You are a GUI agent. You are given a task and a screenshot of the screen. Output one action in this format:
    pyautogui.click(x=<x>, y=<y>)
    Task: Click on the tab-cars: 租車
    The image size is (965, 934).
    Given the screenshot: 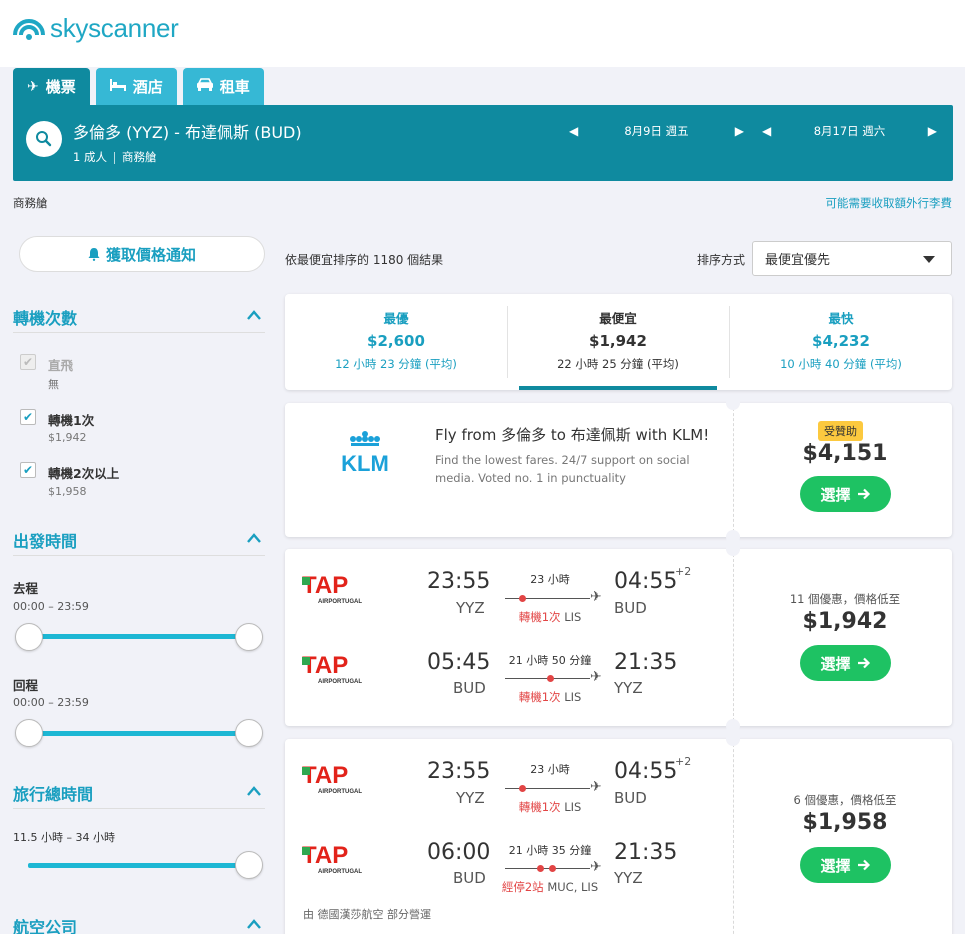 What is the action you would take?
    pyautogui.click(x=223, y=86)
    